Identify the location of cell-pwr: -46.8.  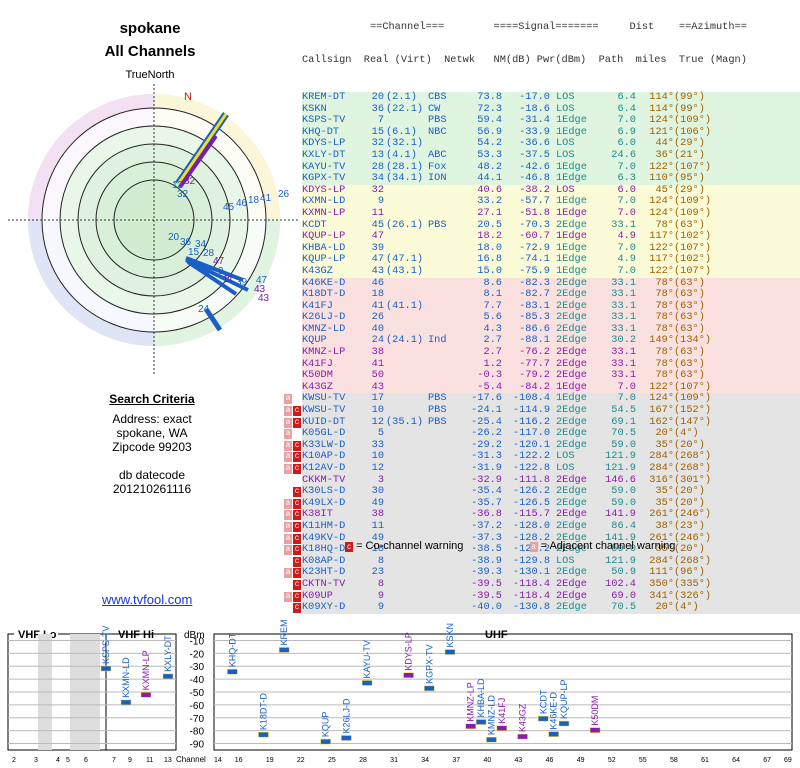
(534, 178).